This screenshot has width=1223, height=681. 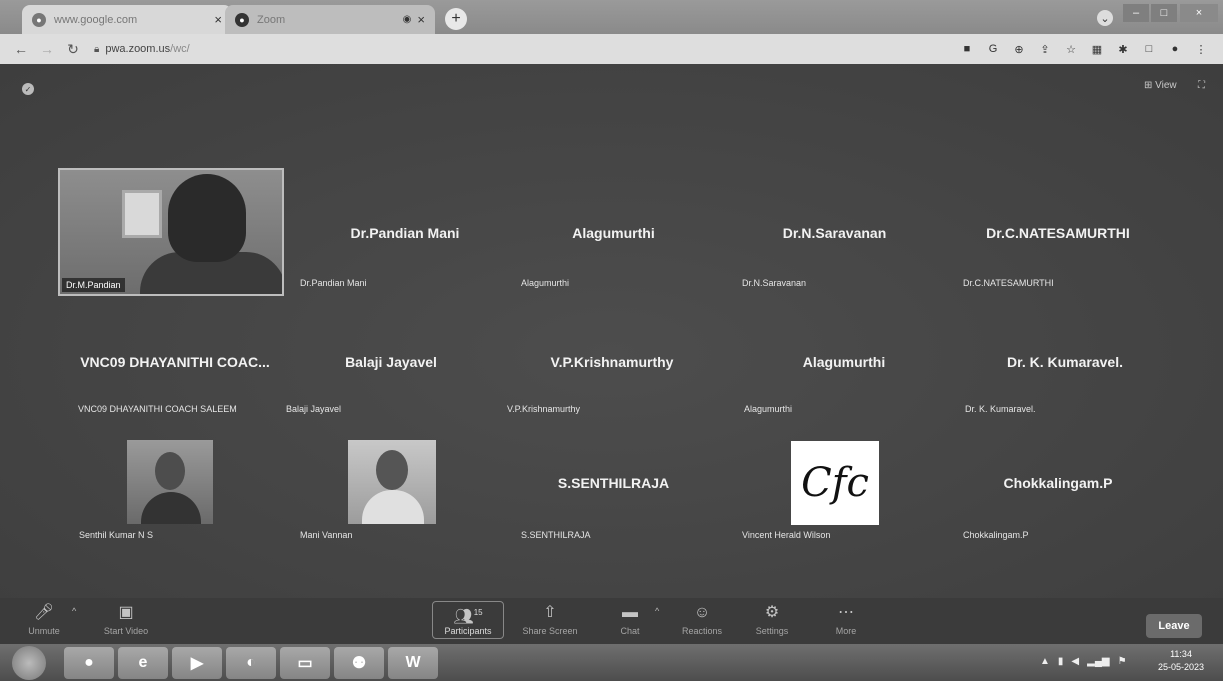 What do you see at coordinates (1084, 49) in the screenshot?
I see `extensions-bar: ■ G ⊕ ⇪ ☆ ▦ ✱ □ ● ⋮` at bounding box center [1084, 49].